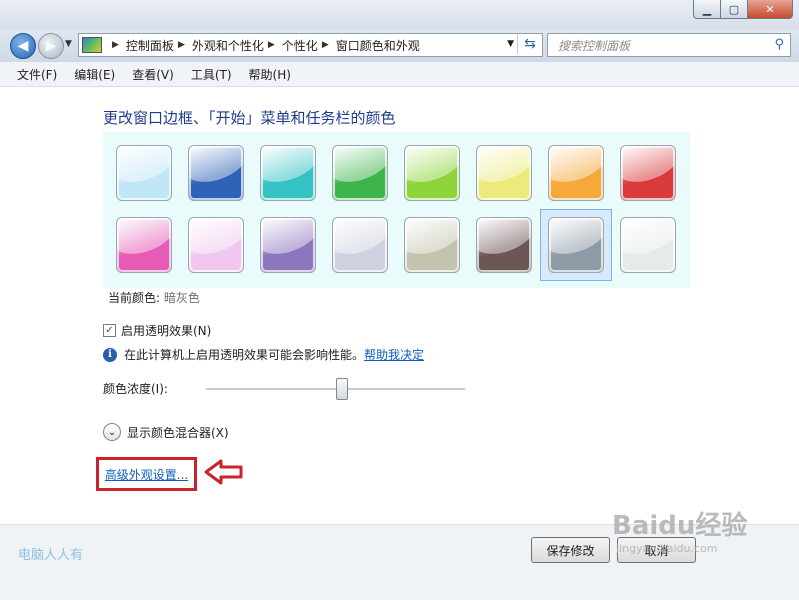 This screenshot has height=600, width=799. I want to click on back-button: ◀, so click(23, 46).